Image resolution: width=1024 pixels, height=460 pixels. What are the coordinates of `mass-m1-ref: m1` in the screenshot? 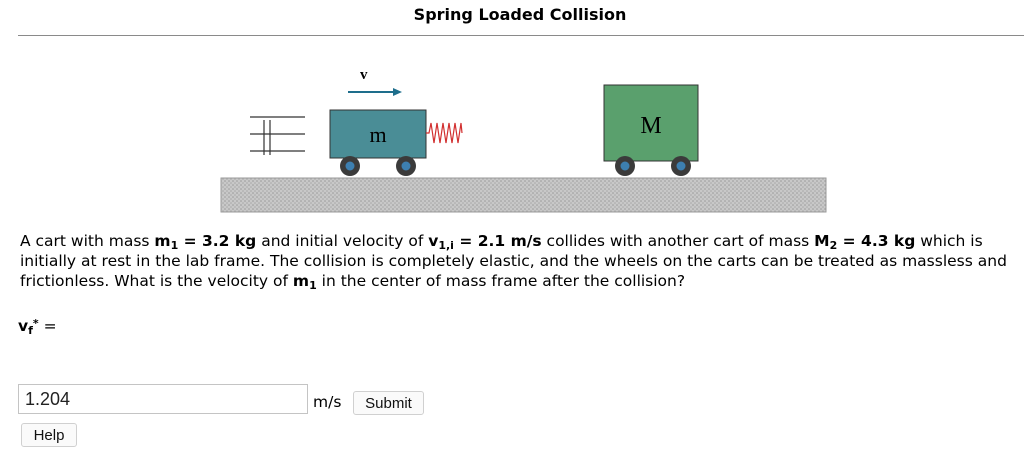 It's located at (304, 282).